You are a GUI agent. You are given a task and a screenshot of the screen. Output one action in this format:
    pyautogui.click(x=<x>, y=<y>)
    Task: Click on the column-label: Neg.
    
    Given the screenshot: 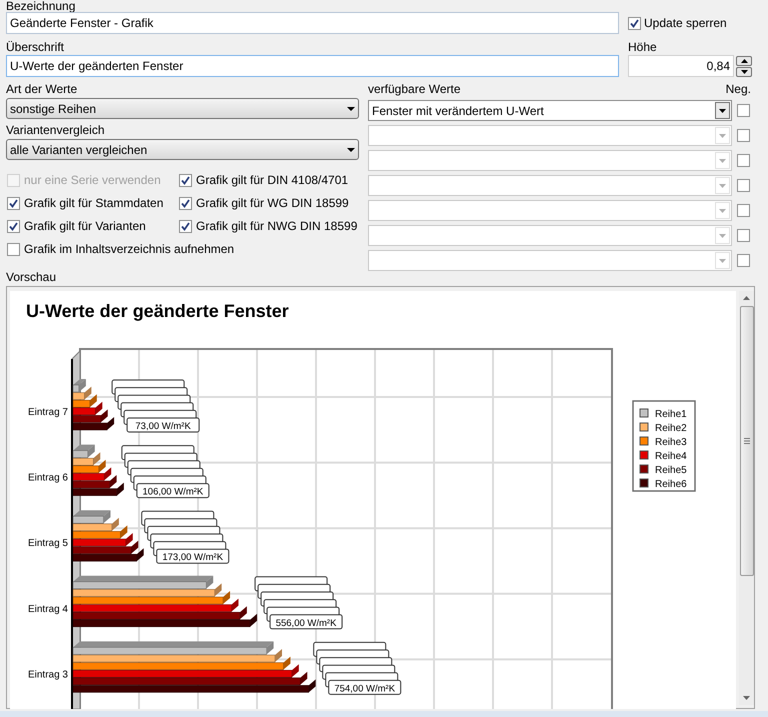 What is the action you would take?
    pyautogui.click(x=738, y=89)
    